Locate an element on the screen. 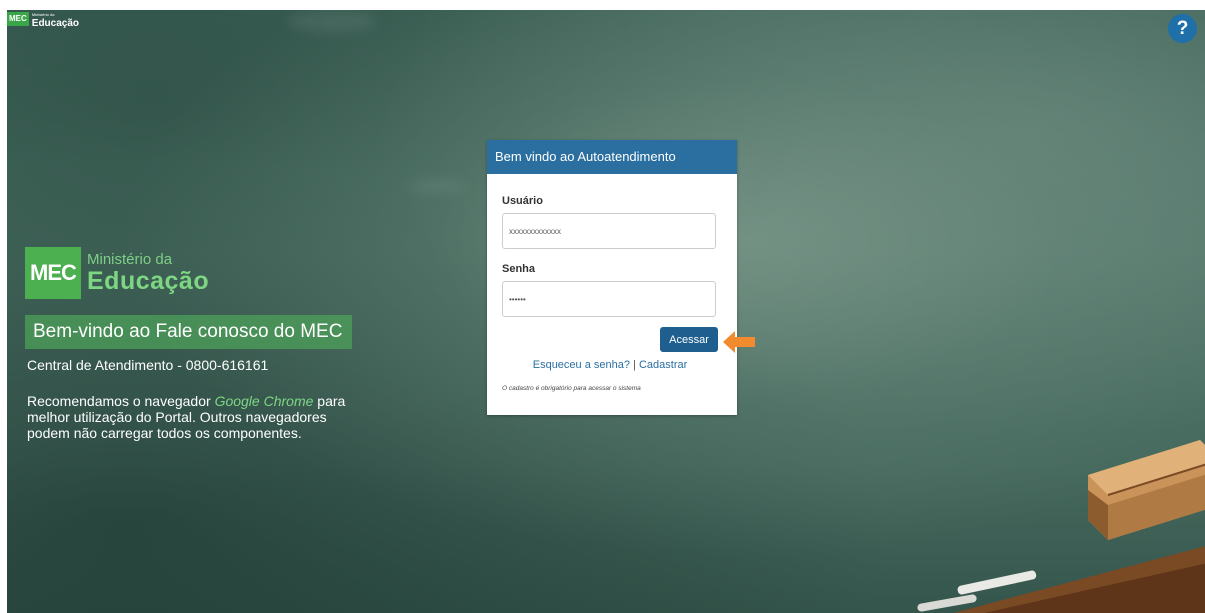 Image resolution: width=1205 pixels, height=613 pixels. chalk-stick-icon is located at coordinates (997, 582).